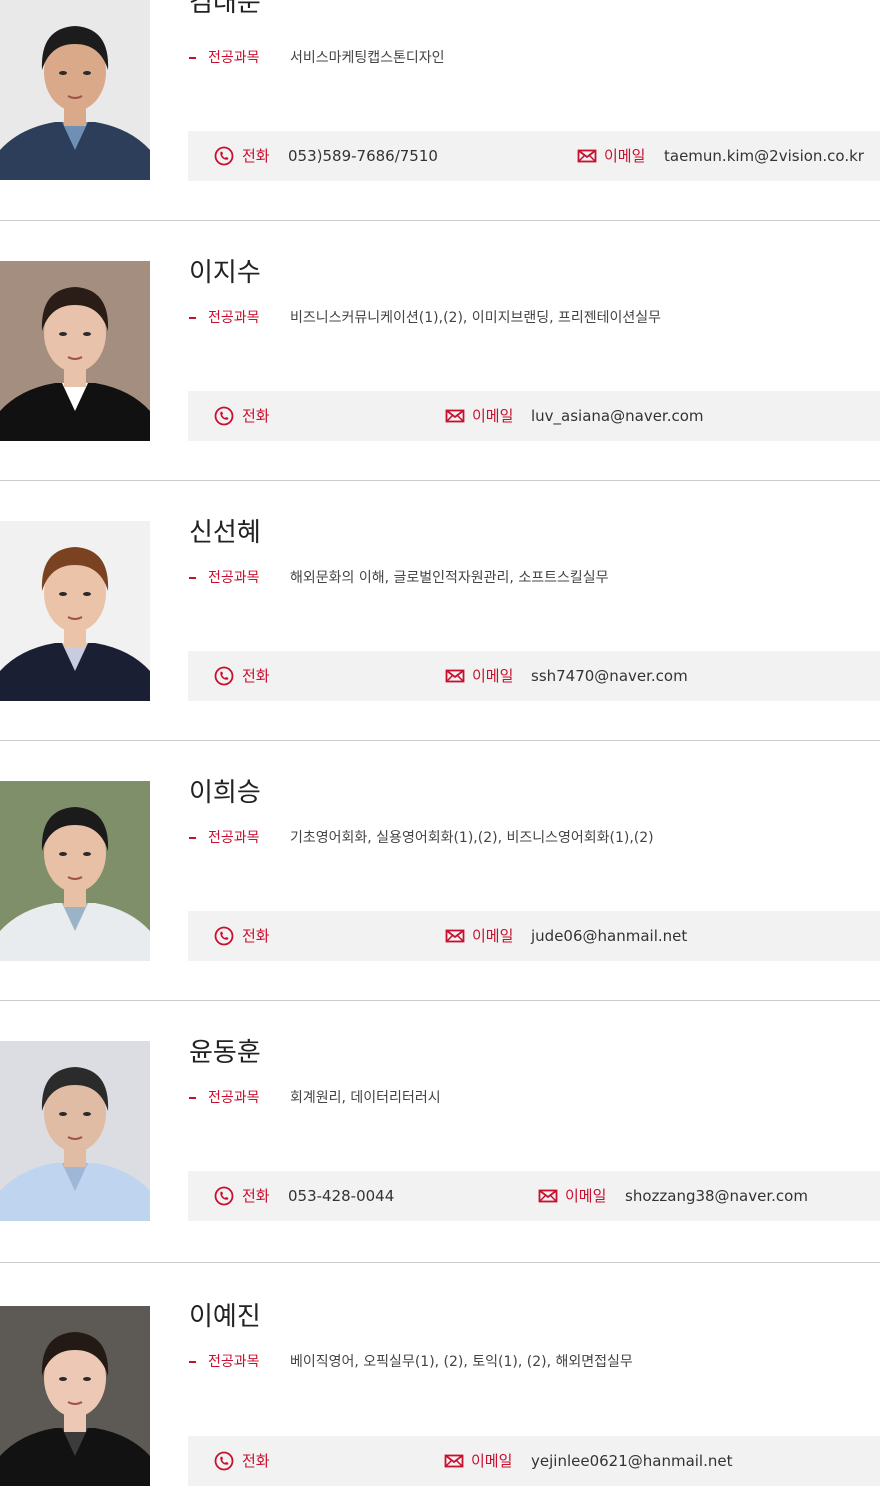  I want to click on phone-number: 053)589-7686/7510, so click(363, 156).